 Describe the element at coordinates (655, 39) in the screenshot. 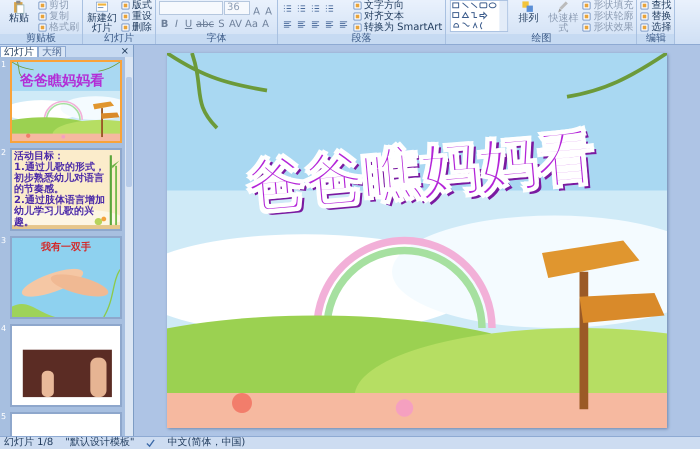

I see `group-label: 编辑` at that location.